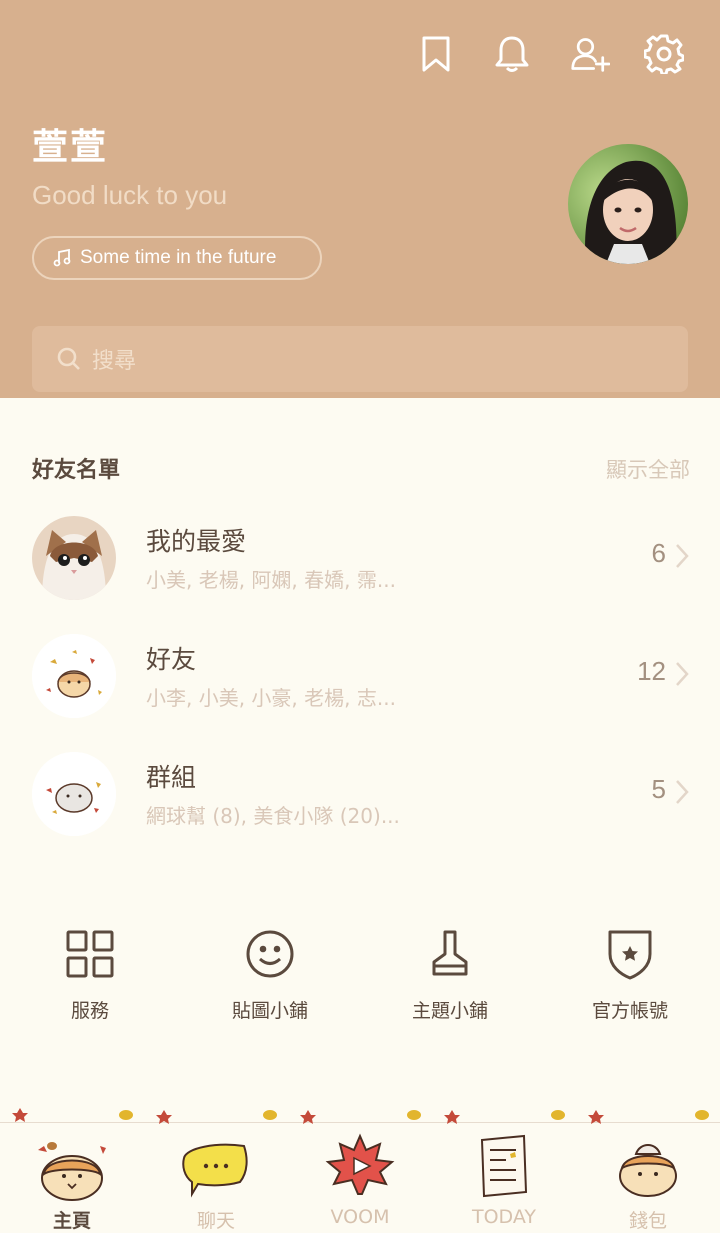 The height and width of the screenshot is (1233, 720). Describe the element at coordinates (215, 1221) in the screenshot. I see `nav-label: 聊天` at that location.